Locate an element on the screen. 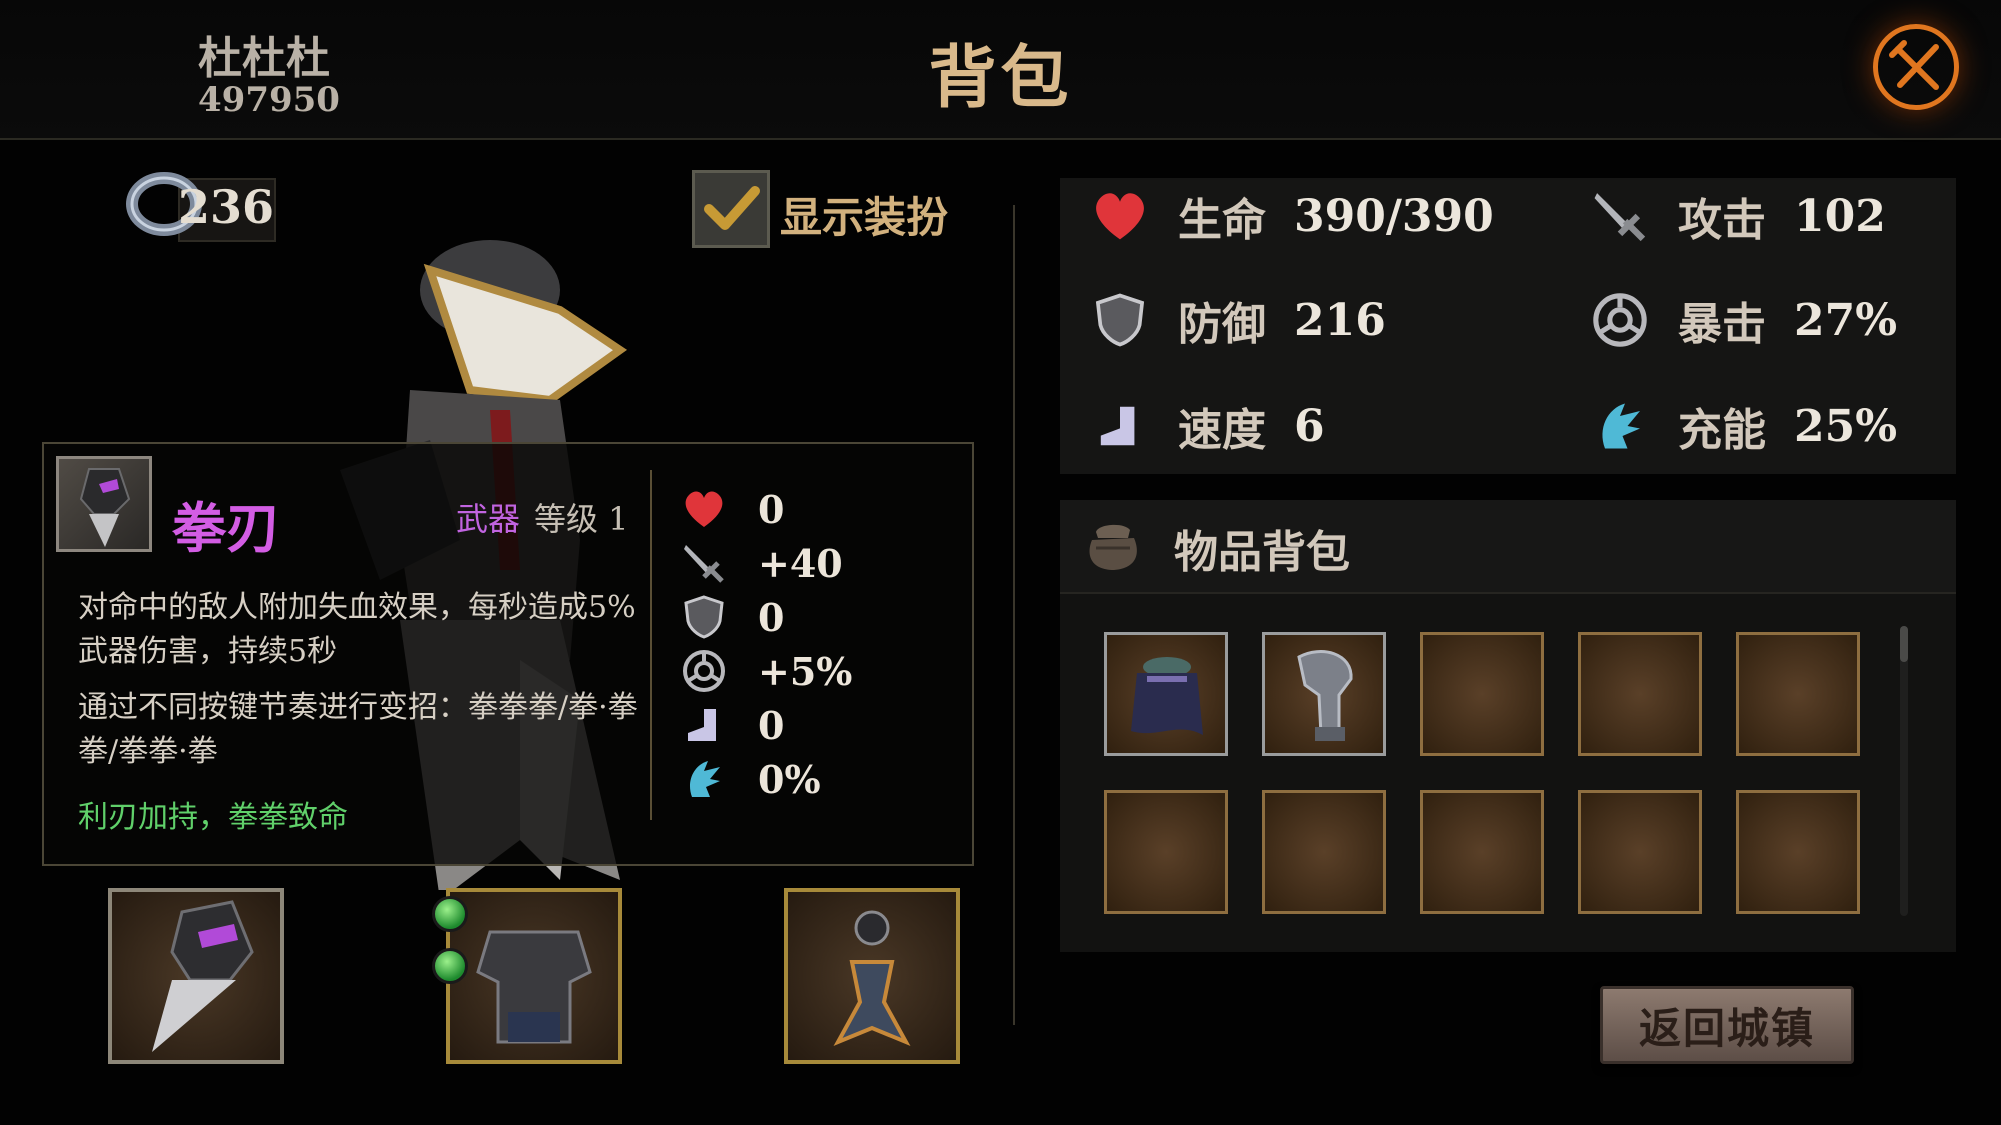 Image resolution: width=2001 pixels, height=1125 pixels. item-set-bonus: 利刃加持，拳拳致命 is located at coordinates (213, 817).